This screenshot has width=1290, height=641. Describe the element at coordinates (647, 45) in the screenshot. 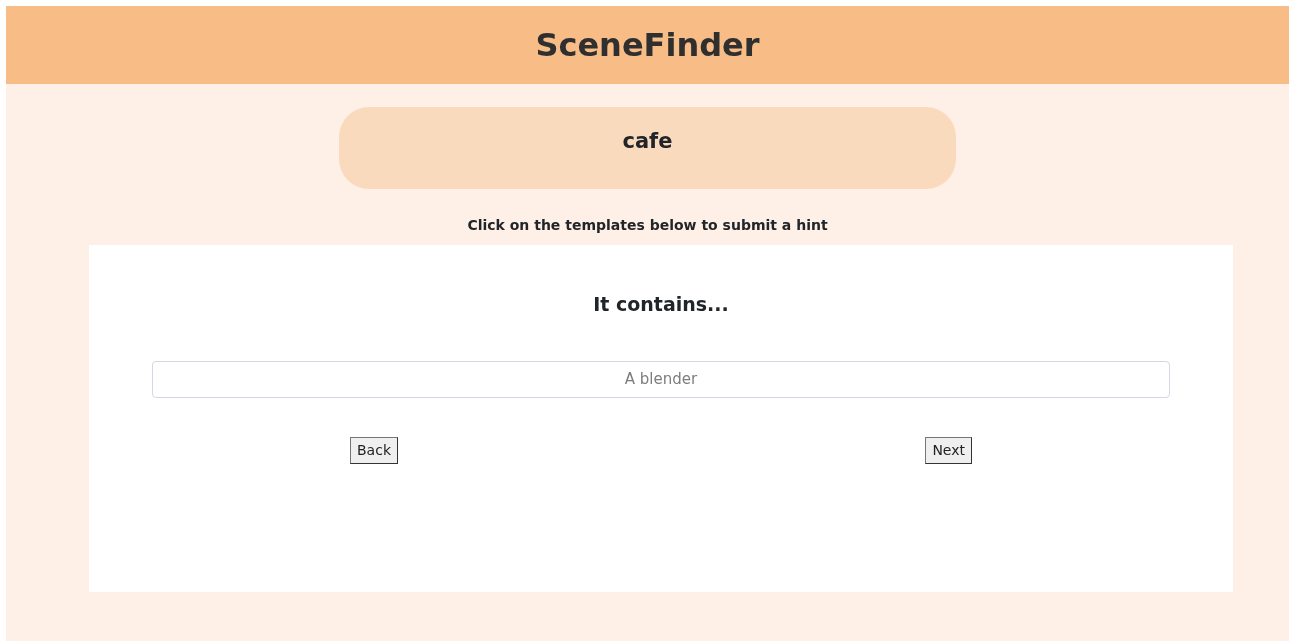

I see `app-title: SceneFinder` at that location.